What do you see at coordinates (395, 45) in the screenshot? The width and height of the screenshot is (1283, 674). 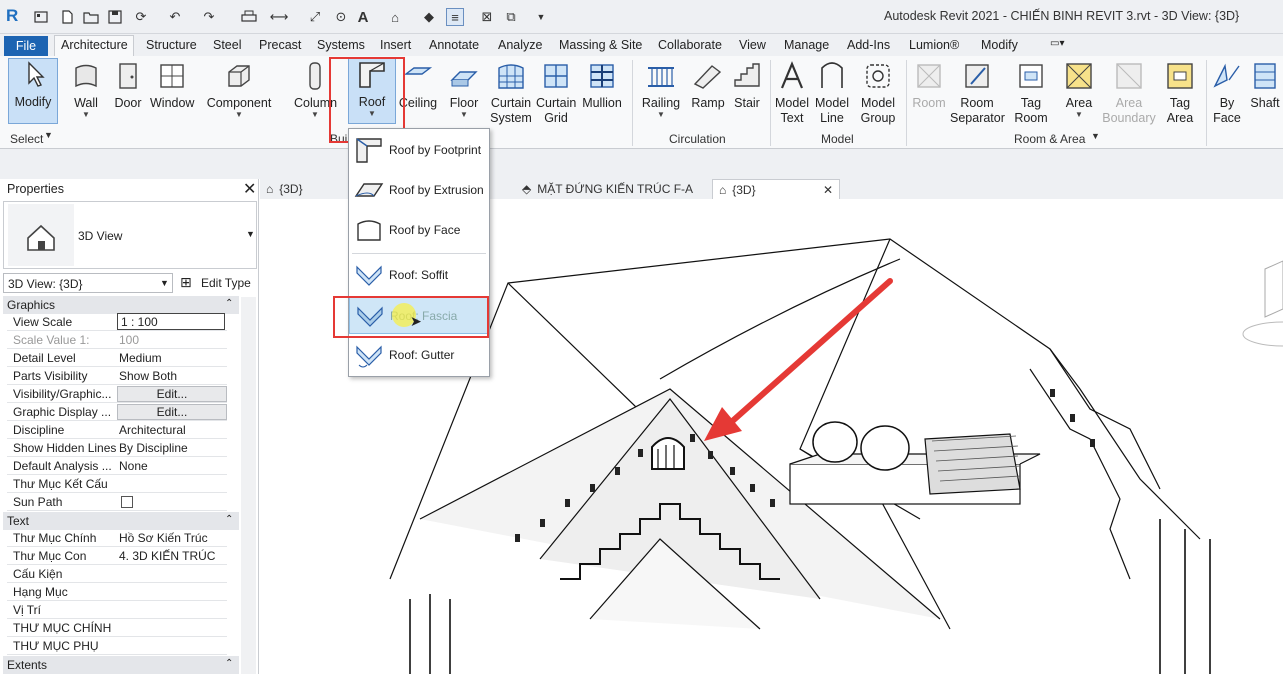 I see `tab-insert: Insert` at bounding box center [395, 45].